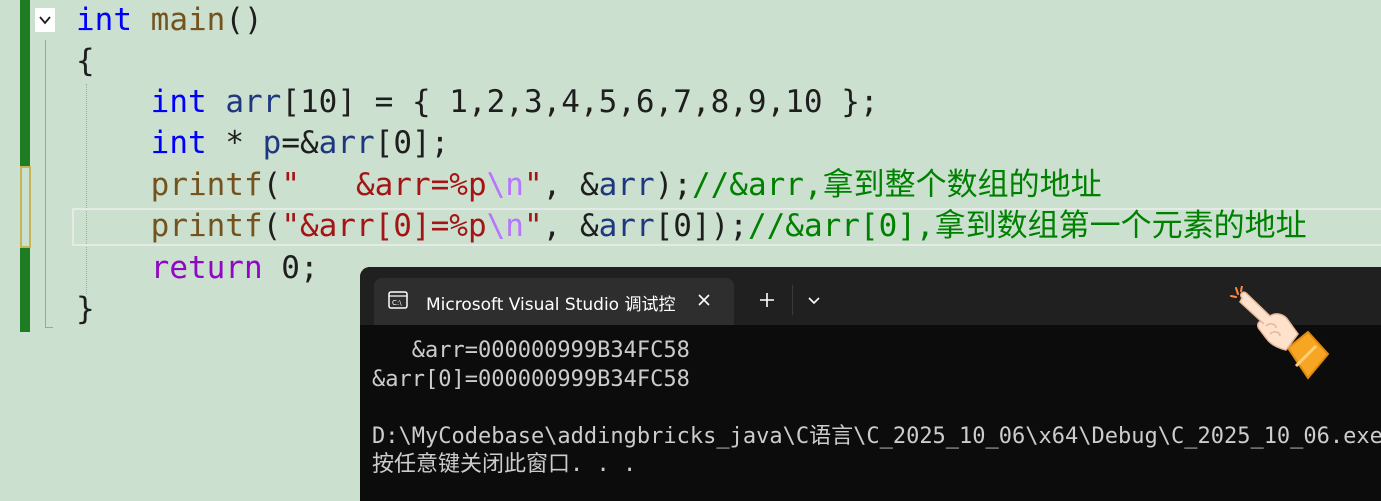 Image resolution: width=1381 pixels, height=501 pixels. What do you see at coordinates (412, 143) in the screenshot?
I see `code-token: [0];` at bounding box center [412, 143].